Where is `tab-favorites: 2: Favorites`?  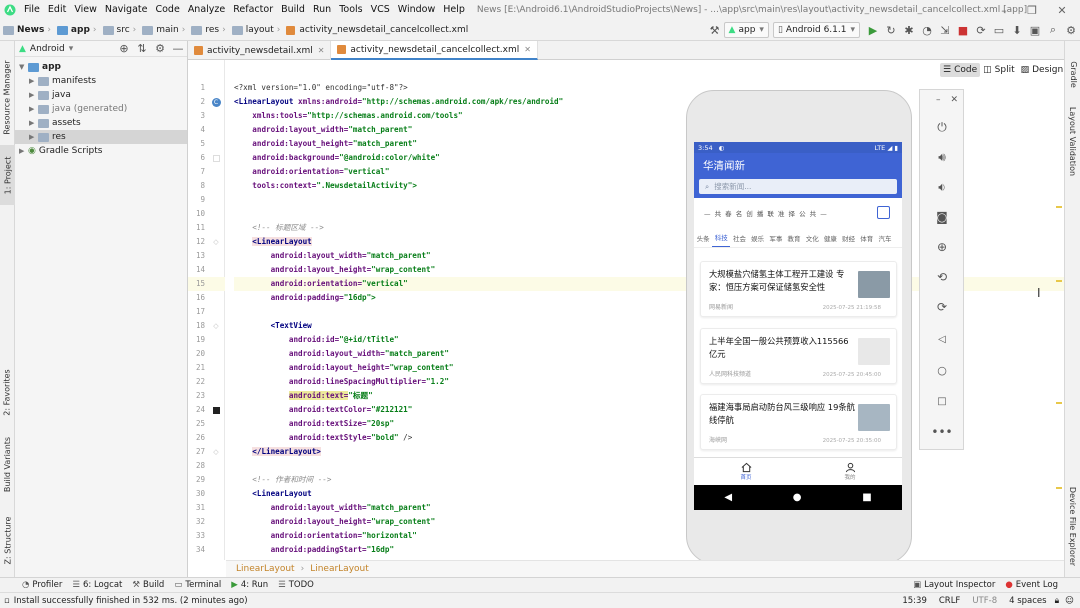
tab-favorites: 2: Favorites is located at coordinates (7, 392).